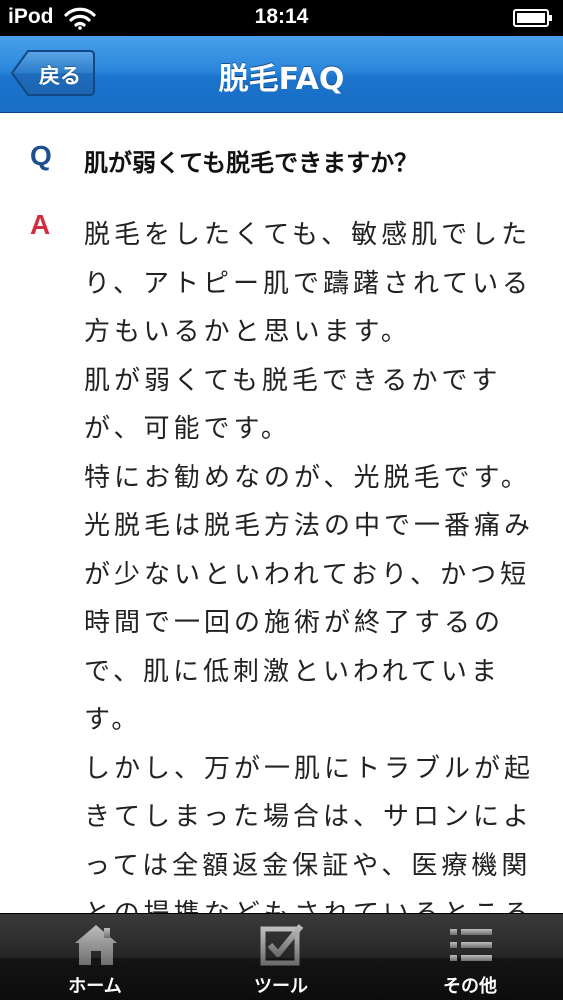 This screenshot has height=1000, width=563. Describe the element at coordinates (281, 79) in the screenshot. I see `page-title: 脱毛FAQ` at that location.